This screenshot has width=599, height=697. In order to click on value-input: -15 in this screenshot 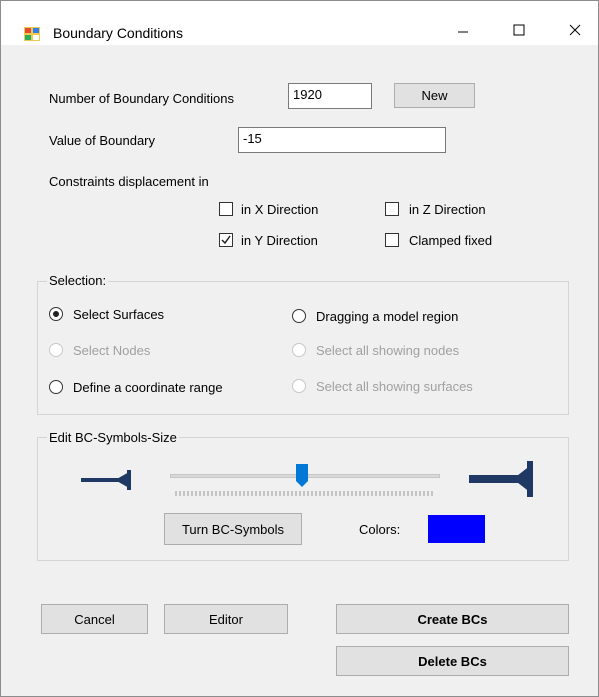, I will do `click(342, 140)`.